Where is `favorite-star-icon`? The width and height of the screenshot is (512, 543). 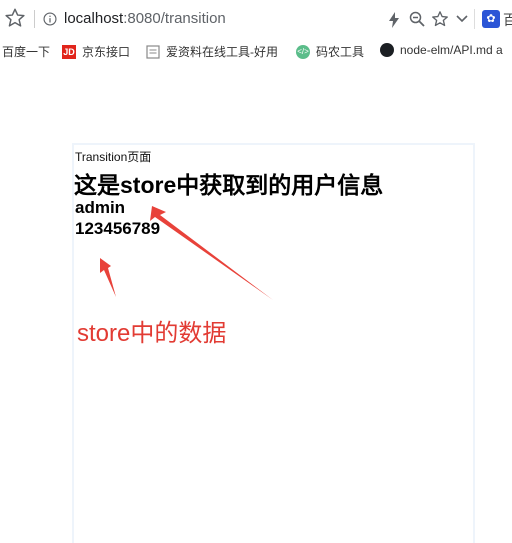 favorite-star-icon is located at coordinates (440, 19).